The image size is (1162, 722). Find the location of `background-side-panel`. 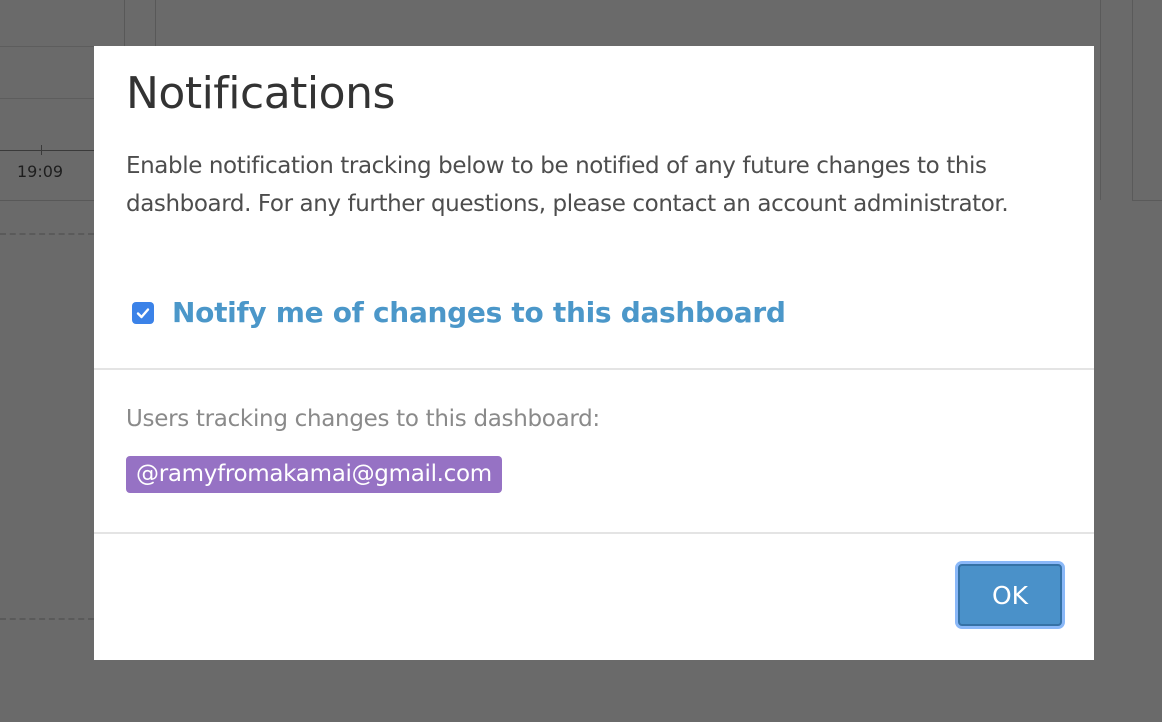

background-side-panel is located at coordinates (1147, 100).